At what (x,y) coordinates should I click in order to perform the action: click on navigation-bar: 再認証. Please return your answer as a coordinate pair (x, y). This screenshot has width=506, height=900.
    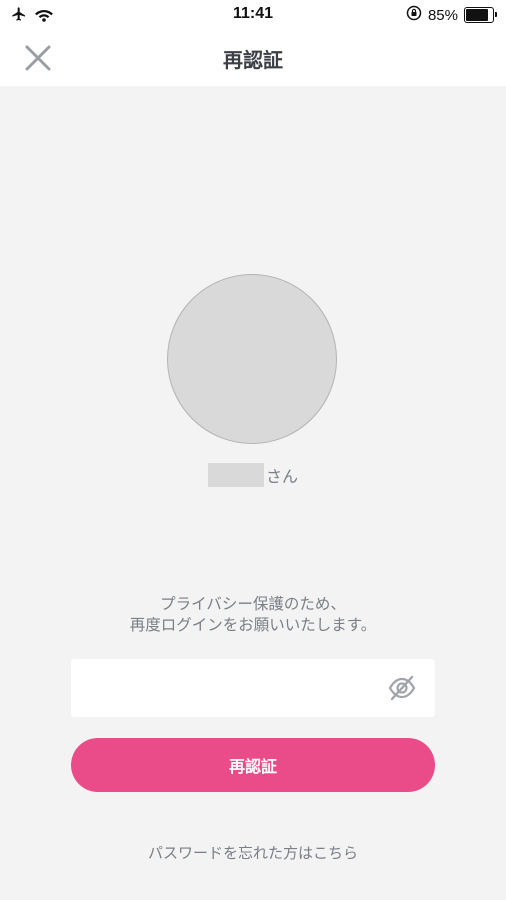
    Looking at the image, I should click on (253, 58).